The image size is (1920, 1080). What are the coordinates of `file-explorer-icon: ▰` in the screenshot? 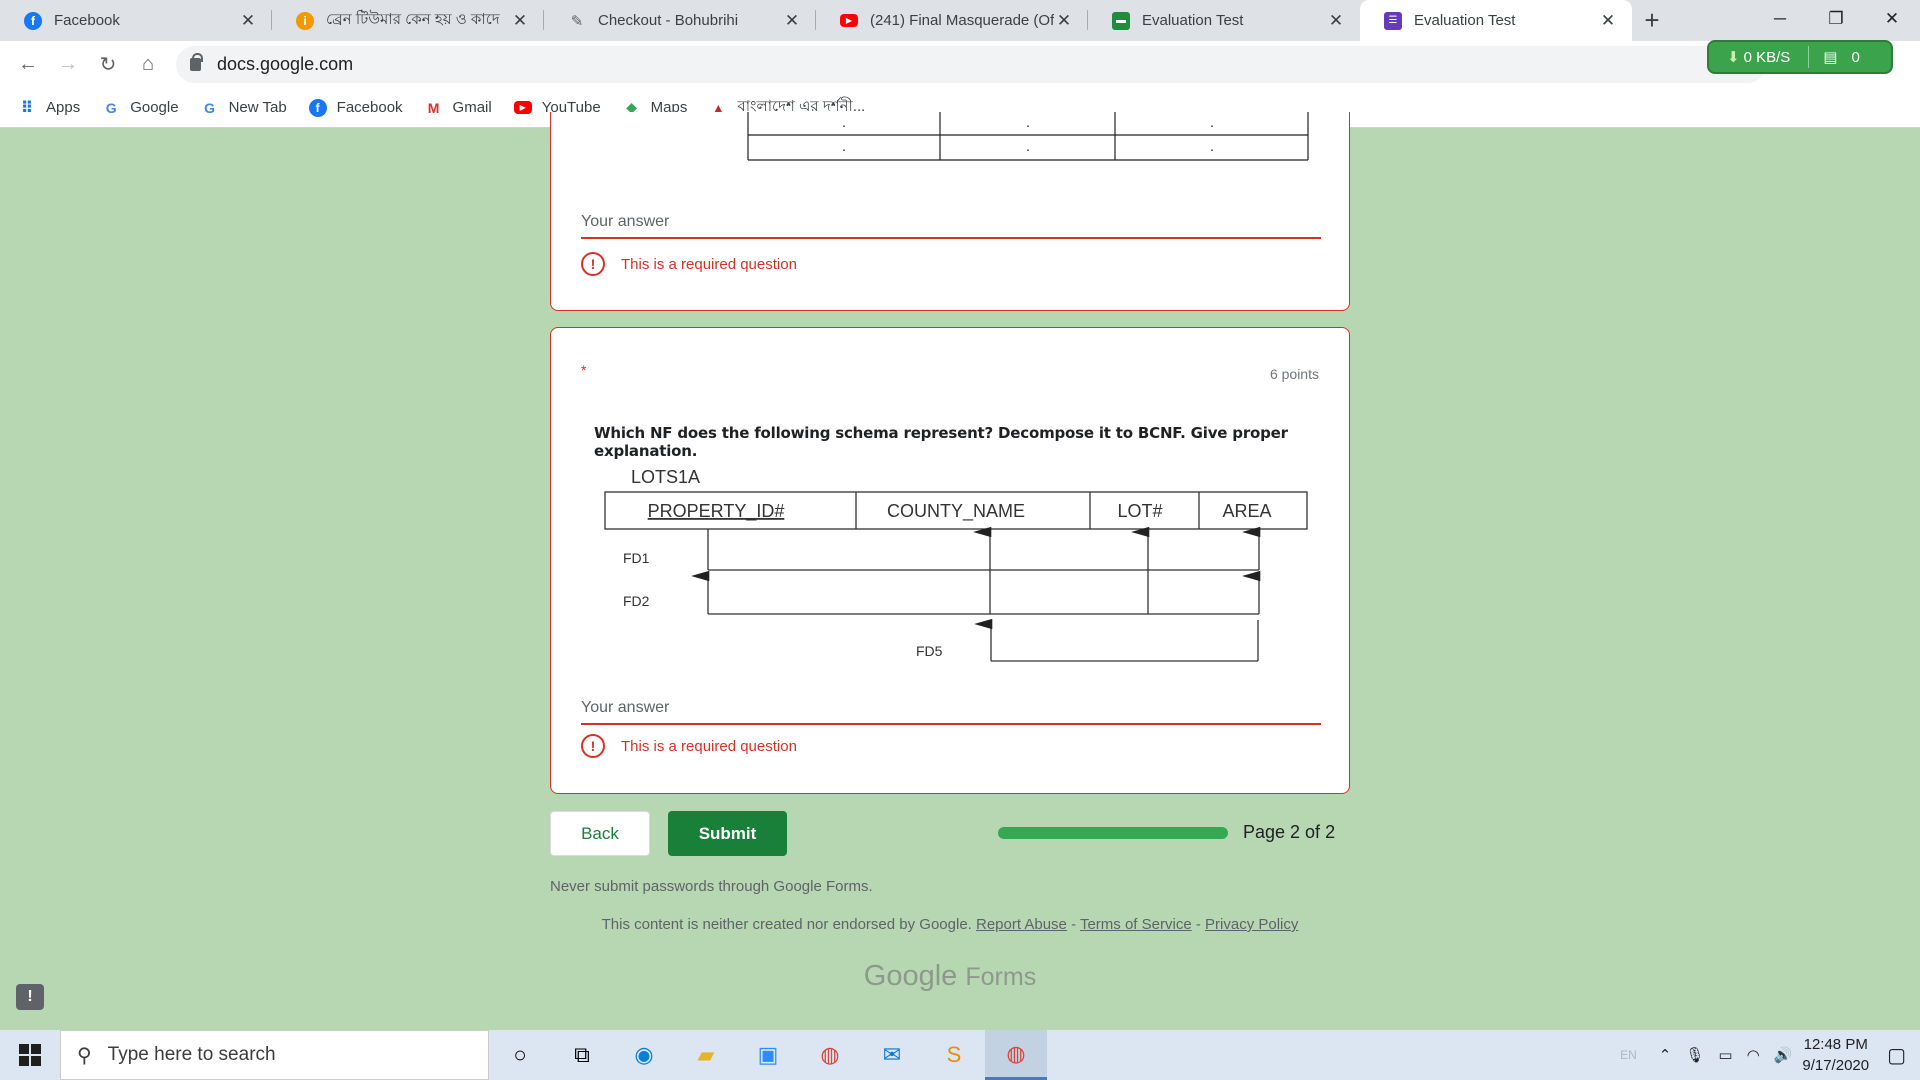 It's located at (706, 1055).